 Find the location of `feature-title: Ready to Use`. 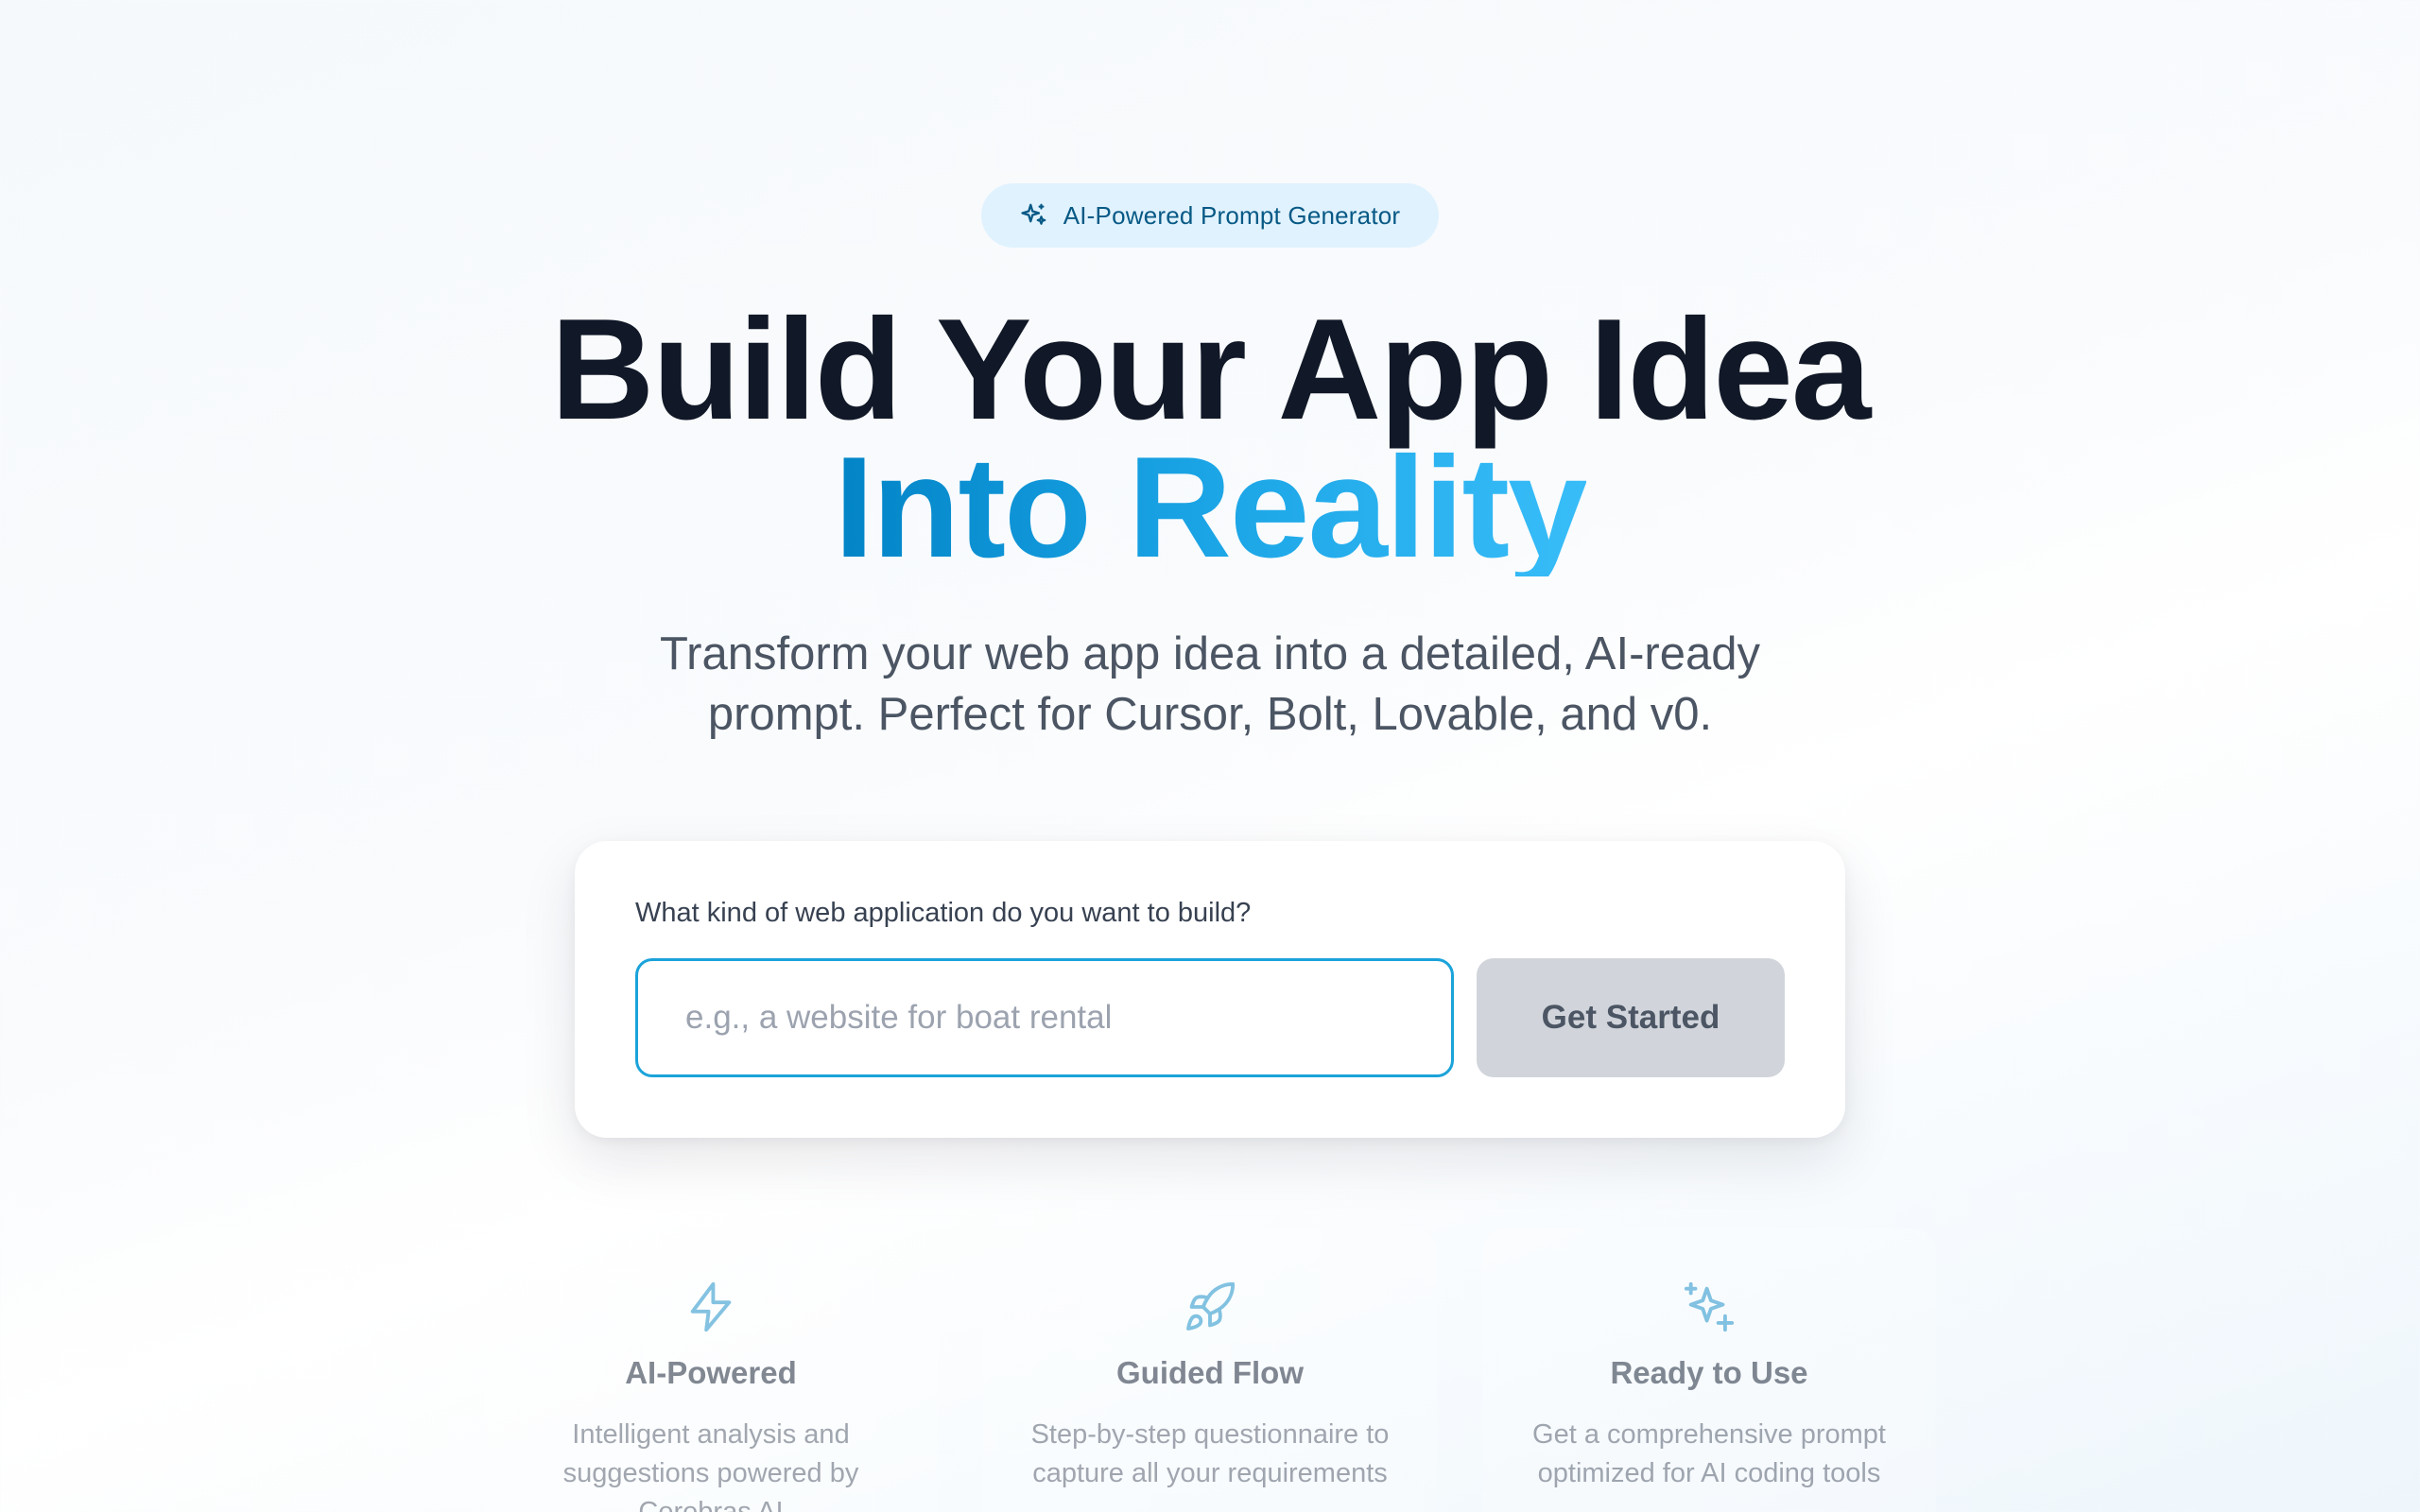

feature-title: Ready to Use is located at coordinates (1709, 1372).